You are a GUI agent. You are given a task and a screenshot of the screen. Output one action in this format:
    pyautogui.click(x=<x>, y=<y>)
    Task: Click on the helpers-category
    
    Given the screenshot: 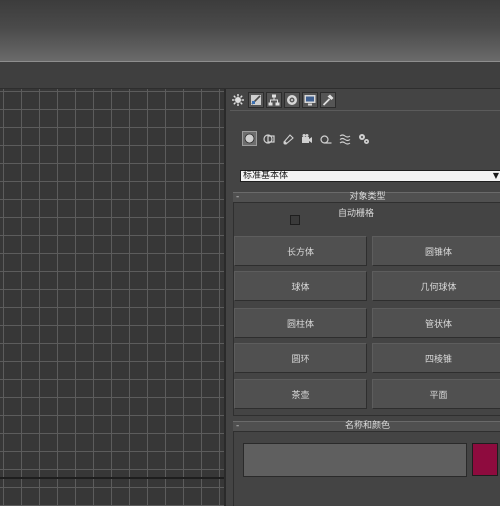 What is the action you would take?
    pyautogui.click(x=325, y=138)
    